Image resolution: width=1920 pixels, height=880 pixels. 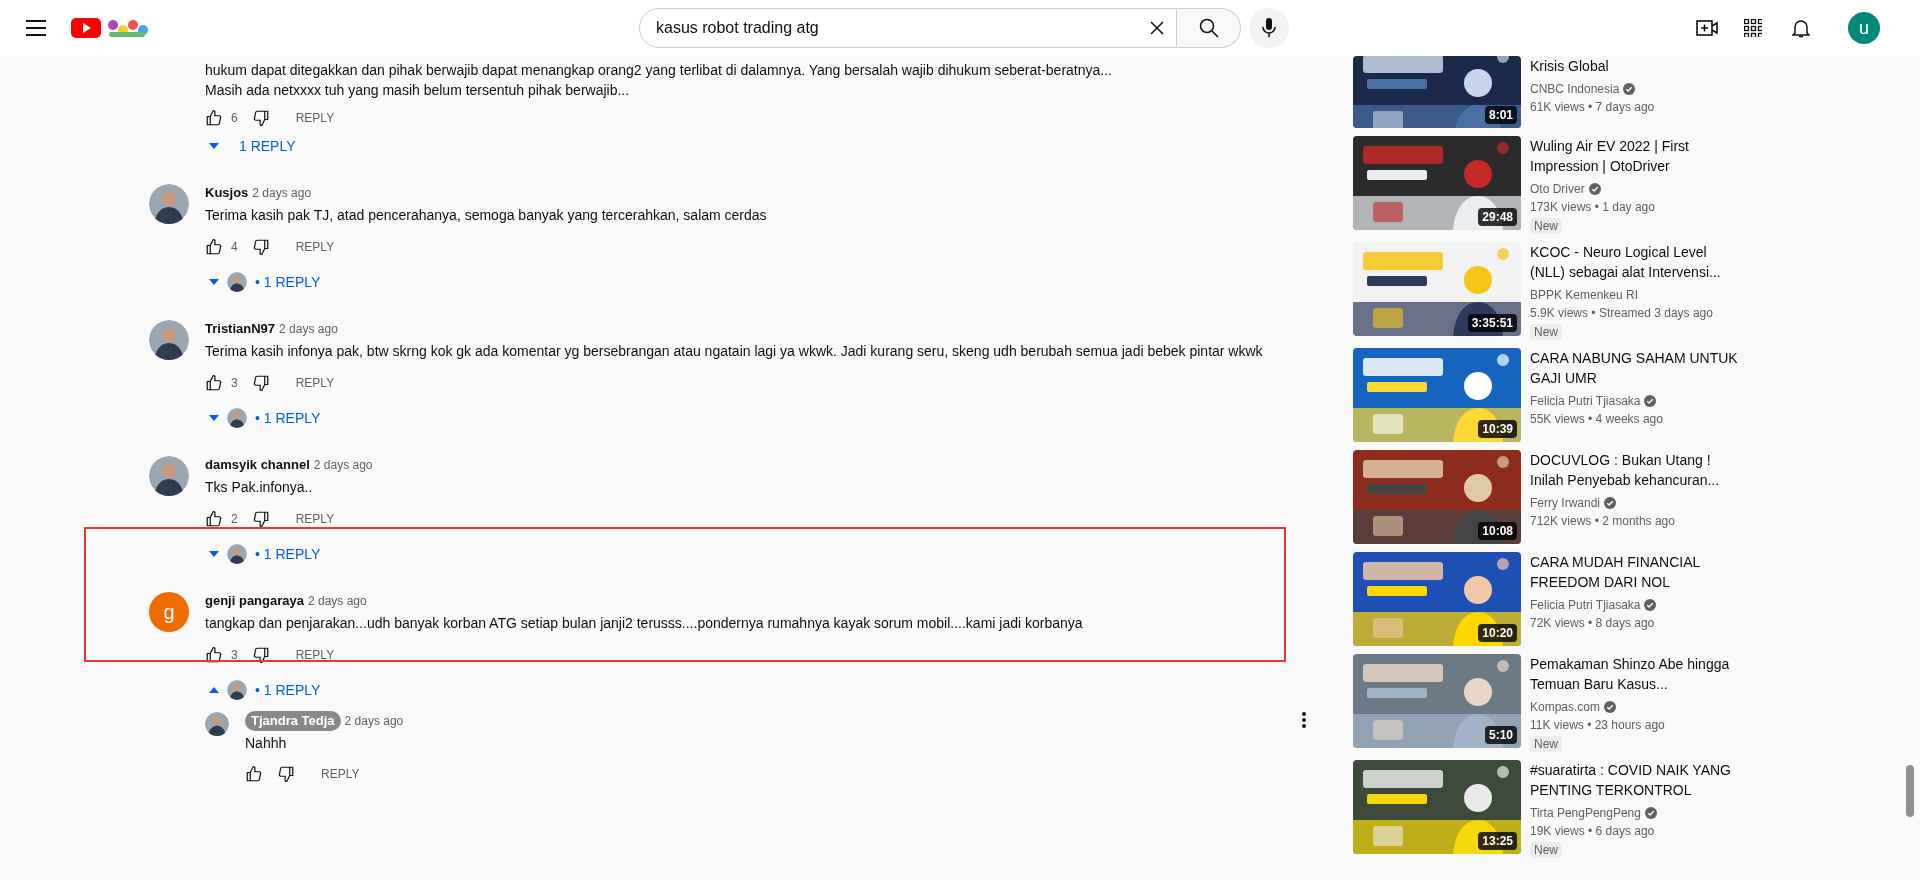 What do you see at coordinates (1584, 295) in the screenshot?
I see `channel-name: BPPK Kemenkeu RI` at bounding box center [1584, 295].